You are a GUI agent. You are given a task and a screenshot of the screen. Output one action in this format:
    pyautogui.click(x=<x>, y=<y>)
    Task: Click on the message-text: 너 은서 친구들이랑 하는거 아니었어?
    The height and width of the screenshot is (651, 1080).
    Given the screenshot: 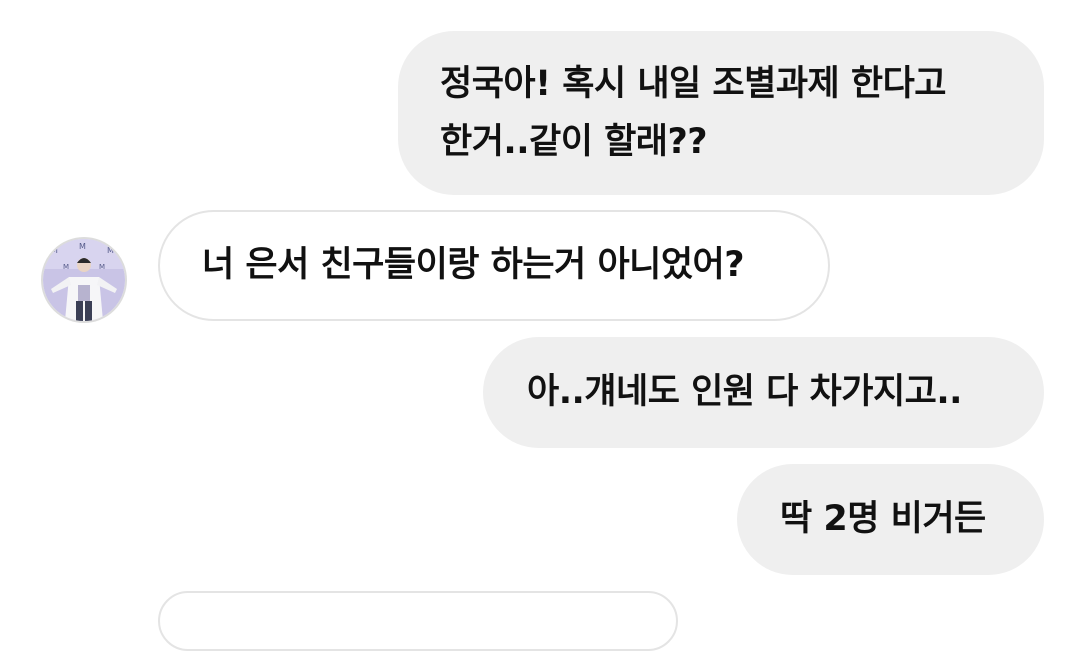 What is the action you would take?
    pyautogui.click(x=473, y=265)
    